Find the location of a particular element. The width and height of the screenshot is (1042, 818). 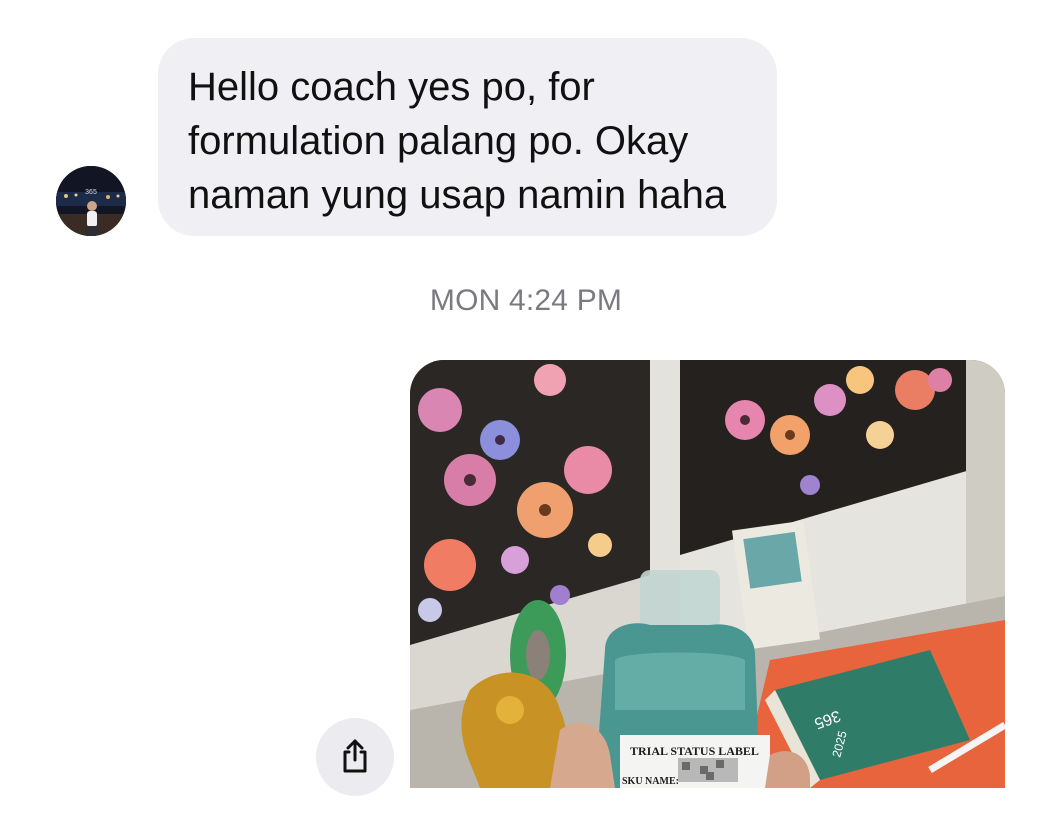

avatar-image: 365 is located at coordinates (91, 201).